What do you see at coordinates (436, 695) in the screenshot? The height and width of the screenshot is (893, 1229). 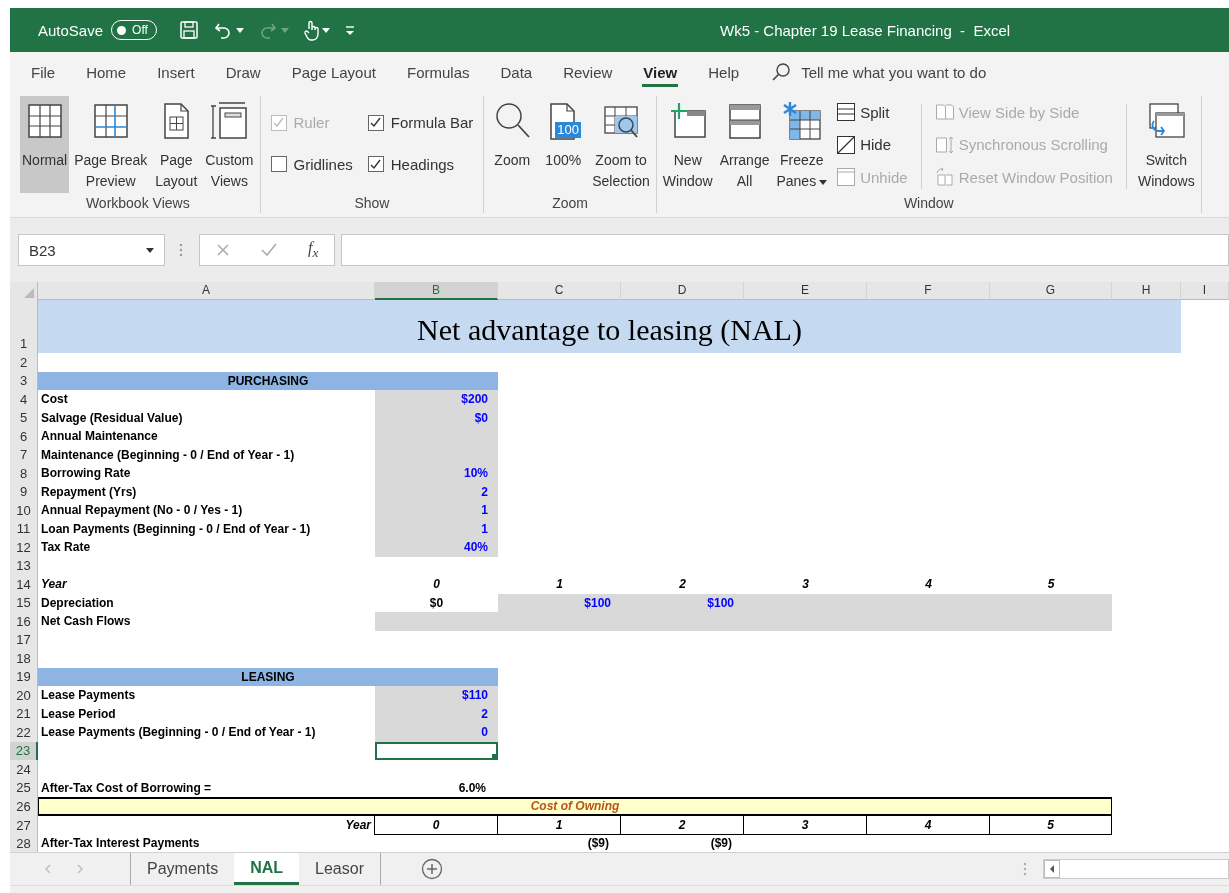 I see `input-cell: $110` at bounding box center [436, 695].